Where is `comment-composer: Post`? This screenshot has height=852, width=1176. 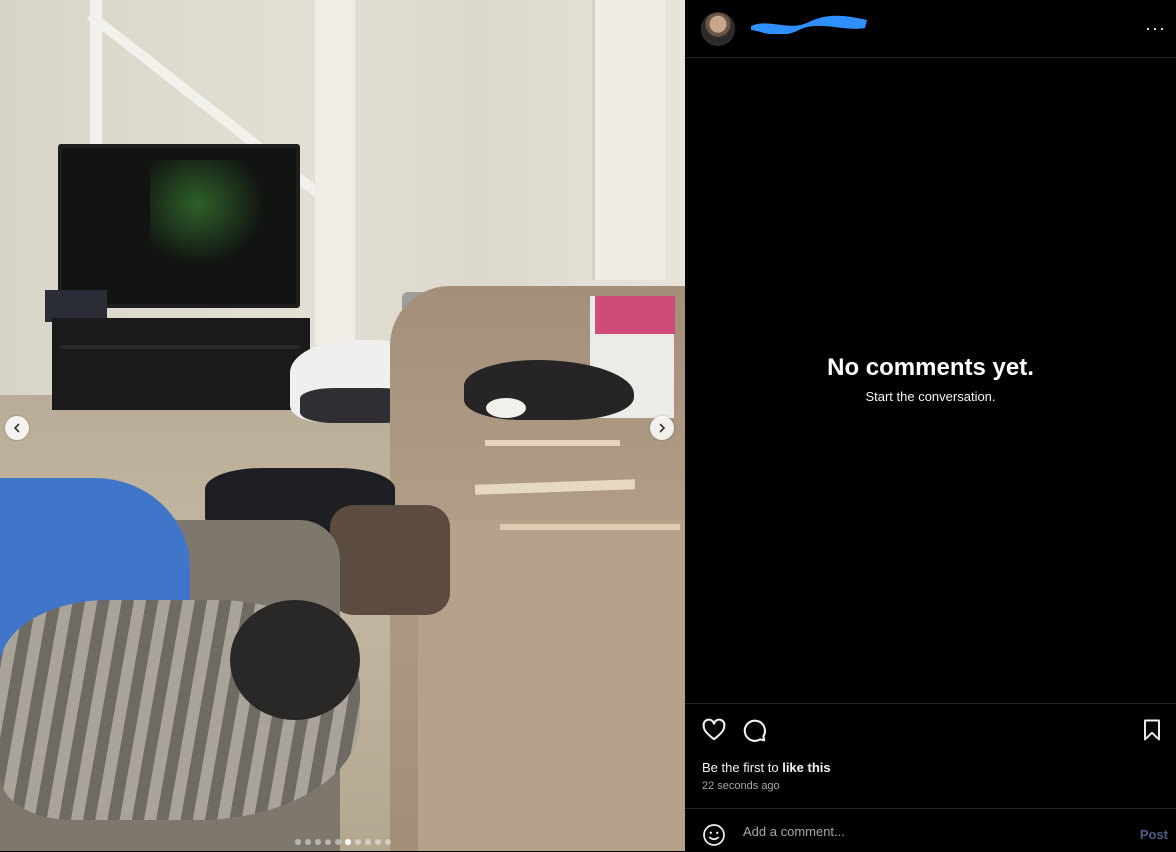 comment-composer: Post is located at coordinates (930, 830).